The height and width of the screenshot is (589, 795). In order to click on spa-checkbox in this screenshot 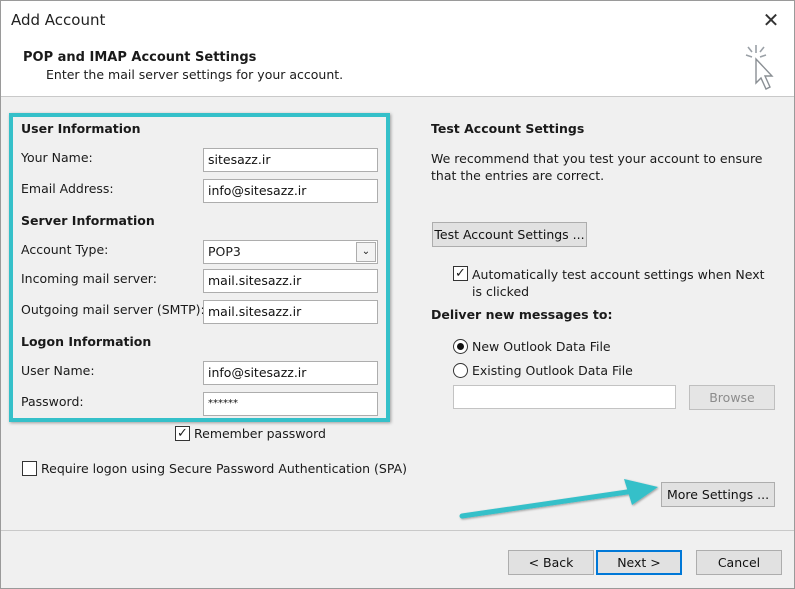, I will do `click(29, 468)`.